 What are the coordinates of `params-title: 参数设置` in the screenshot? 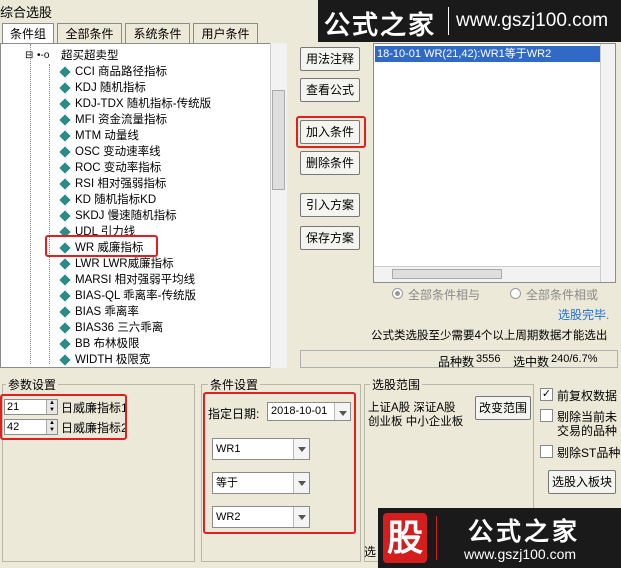 It's located at (32, 384).